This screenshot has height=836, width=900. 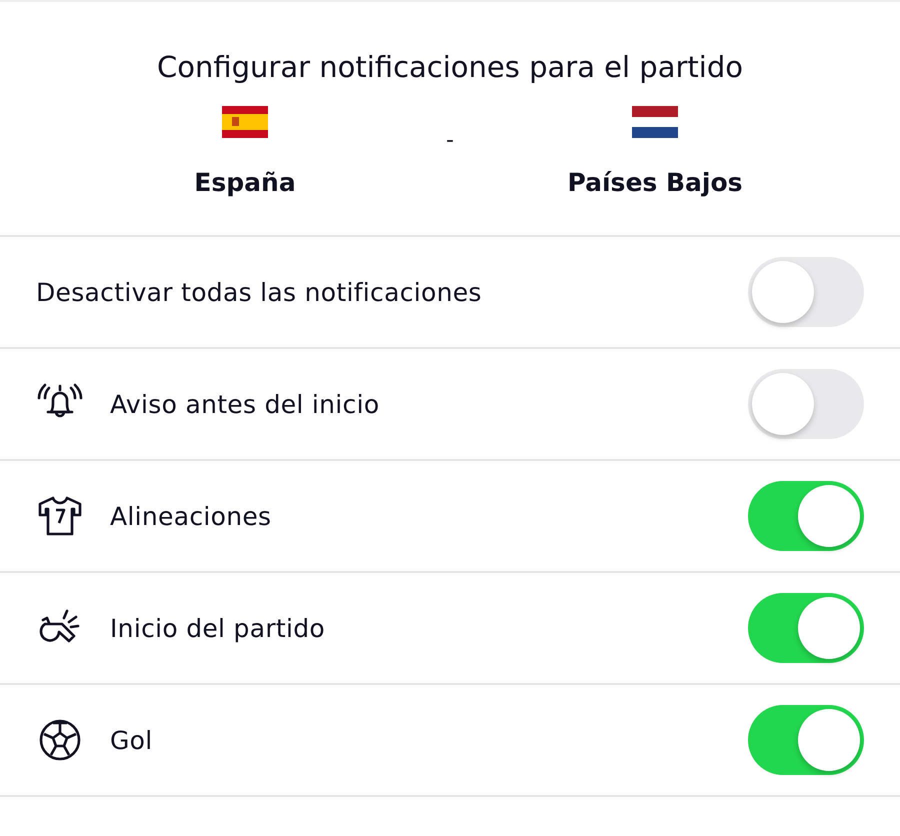 What do you see at coordinates (245, 182) in the screenshot?
I see `team-name: España` at bounding box center [245, 182].